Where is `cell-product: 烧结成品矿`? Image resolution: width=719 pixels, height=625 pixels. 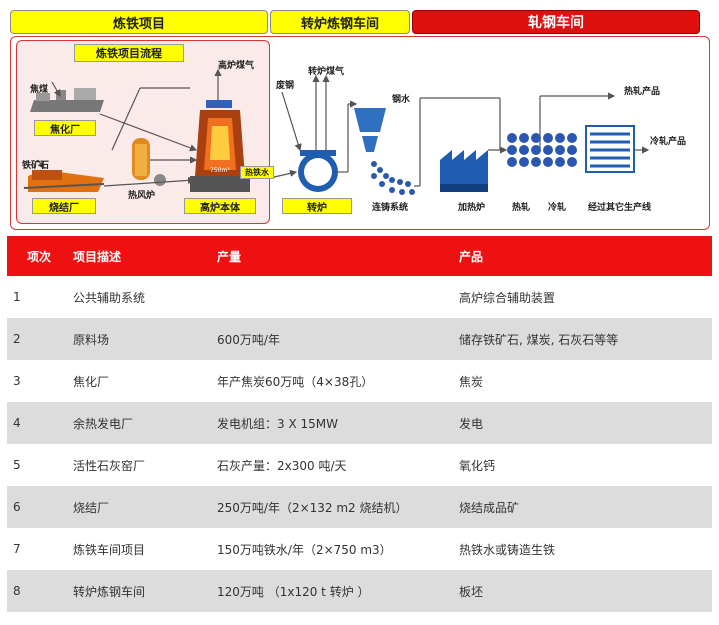 cell-product: 烧结成品矿 is located at coordinates (585, 507).